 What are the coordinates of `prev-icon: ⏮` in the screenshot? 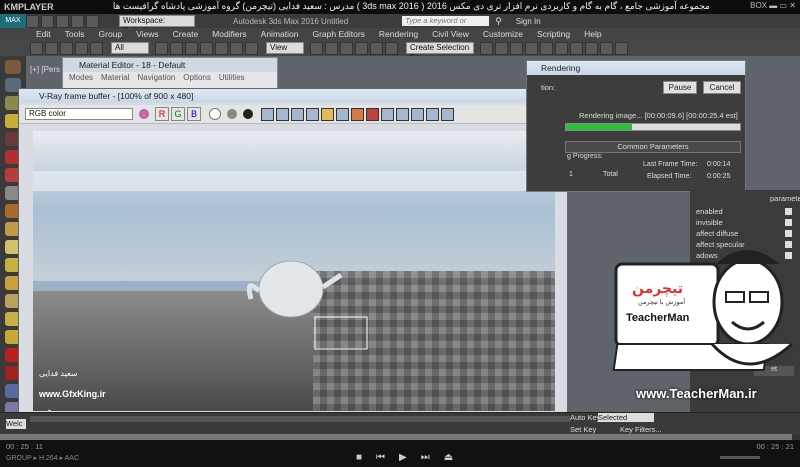 It's located at (380, 457).